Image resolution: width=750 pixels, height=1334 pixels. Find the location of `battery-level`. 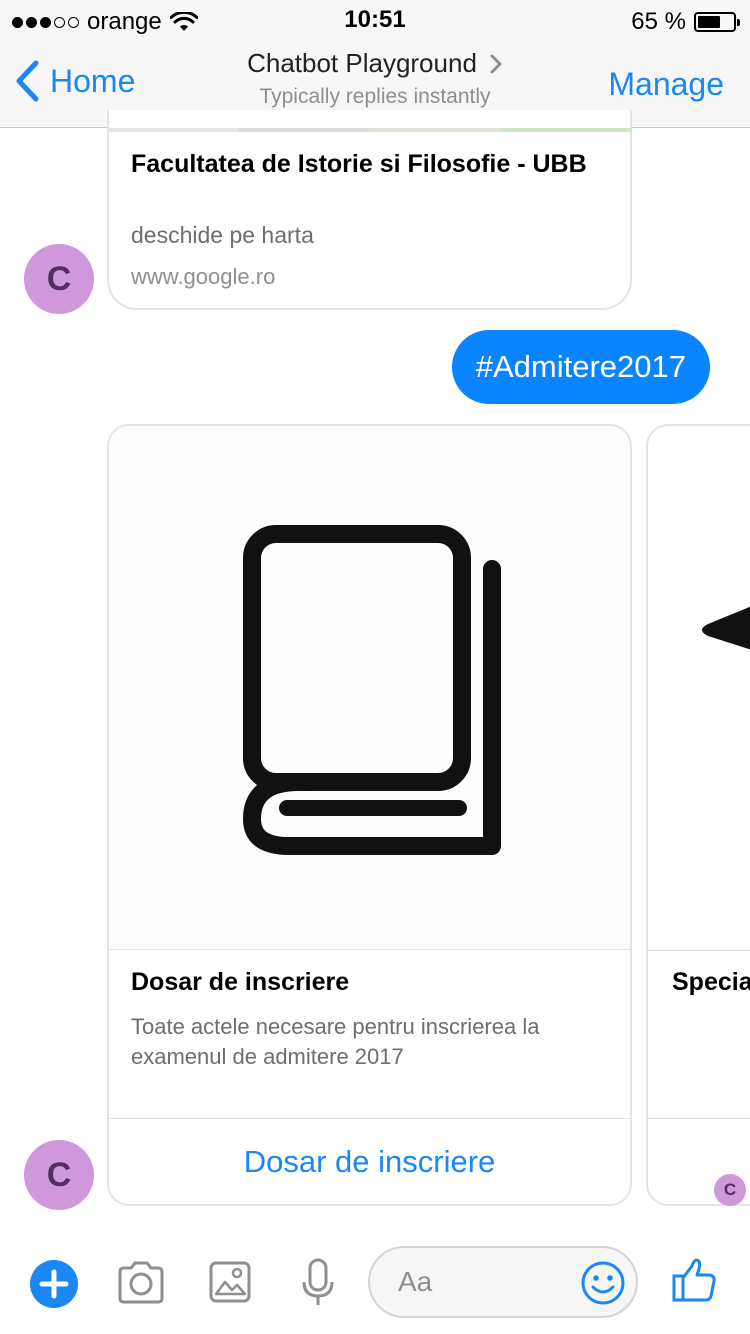

battery-level is located at coordinates (709, 22).